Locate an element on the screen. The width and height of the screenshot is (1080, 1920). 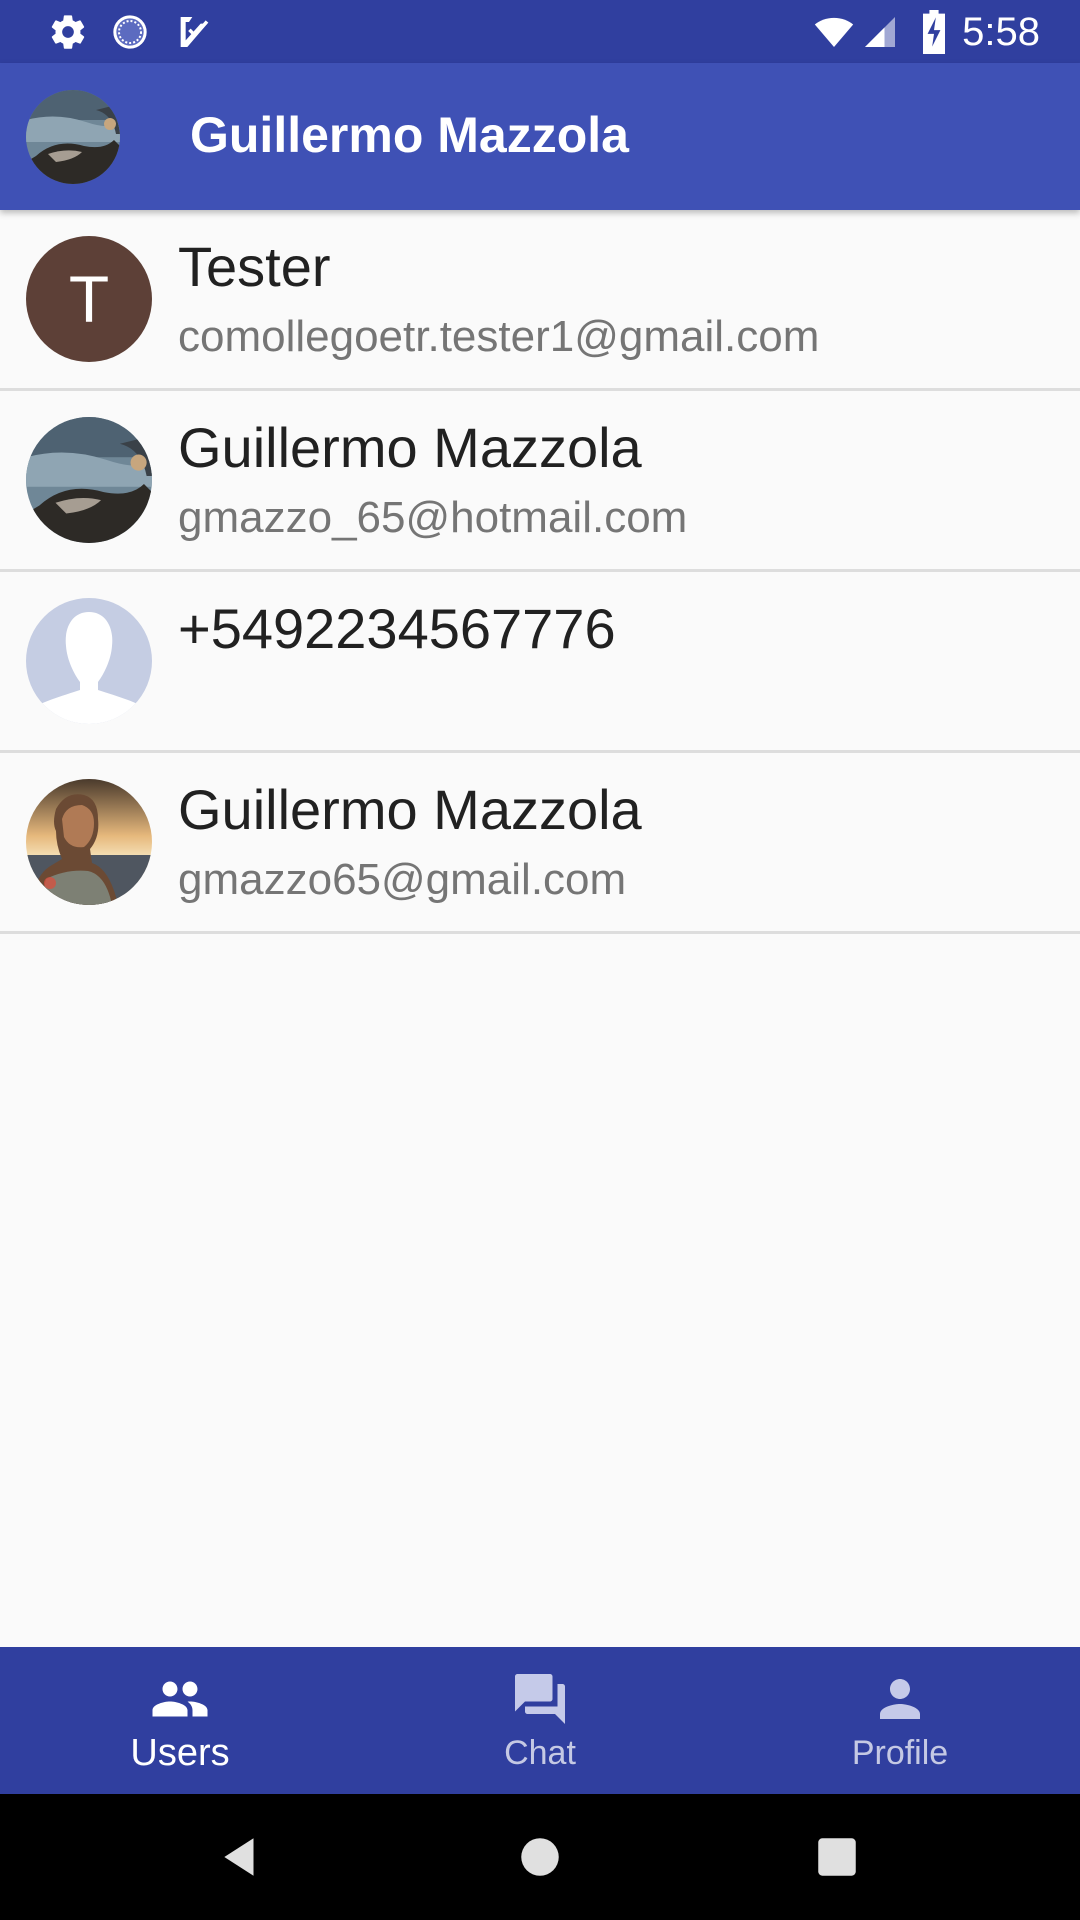
nav-label-chat: Chat is located at coordinates (540, 1753).